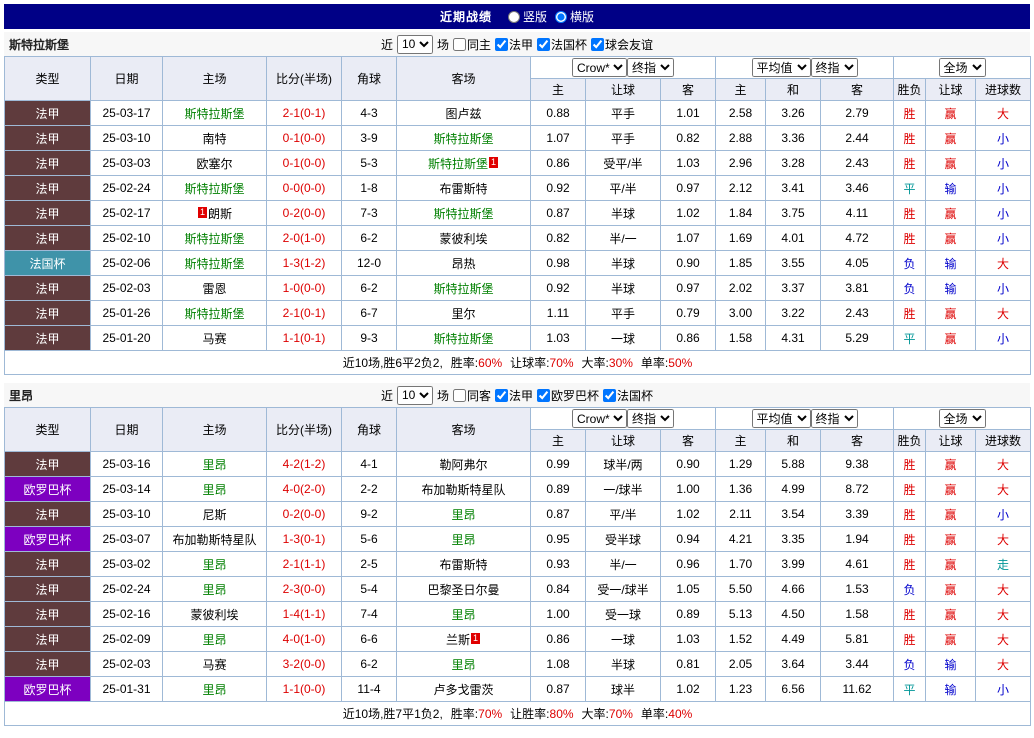  Describe the element at coordinates (458, 640) in the screenshot. I see `team-link: 兰斯` at that location.